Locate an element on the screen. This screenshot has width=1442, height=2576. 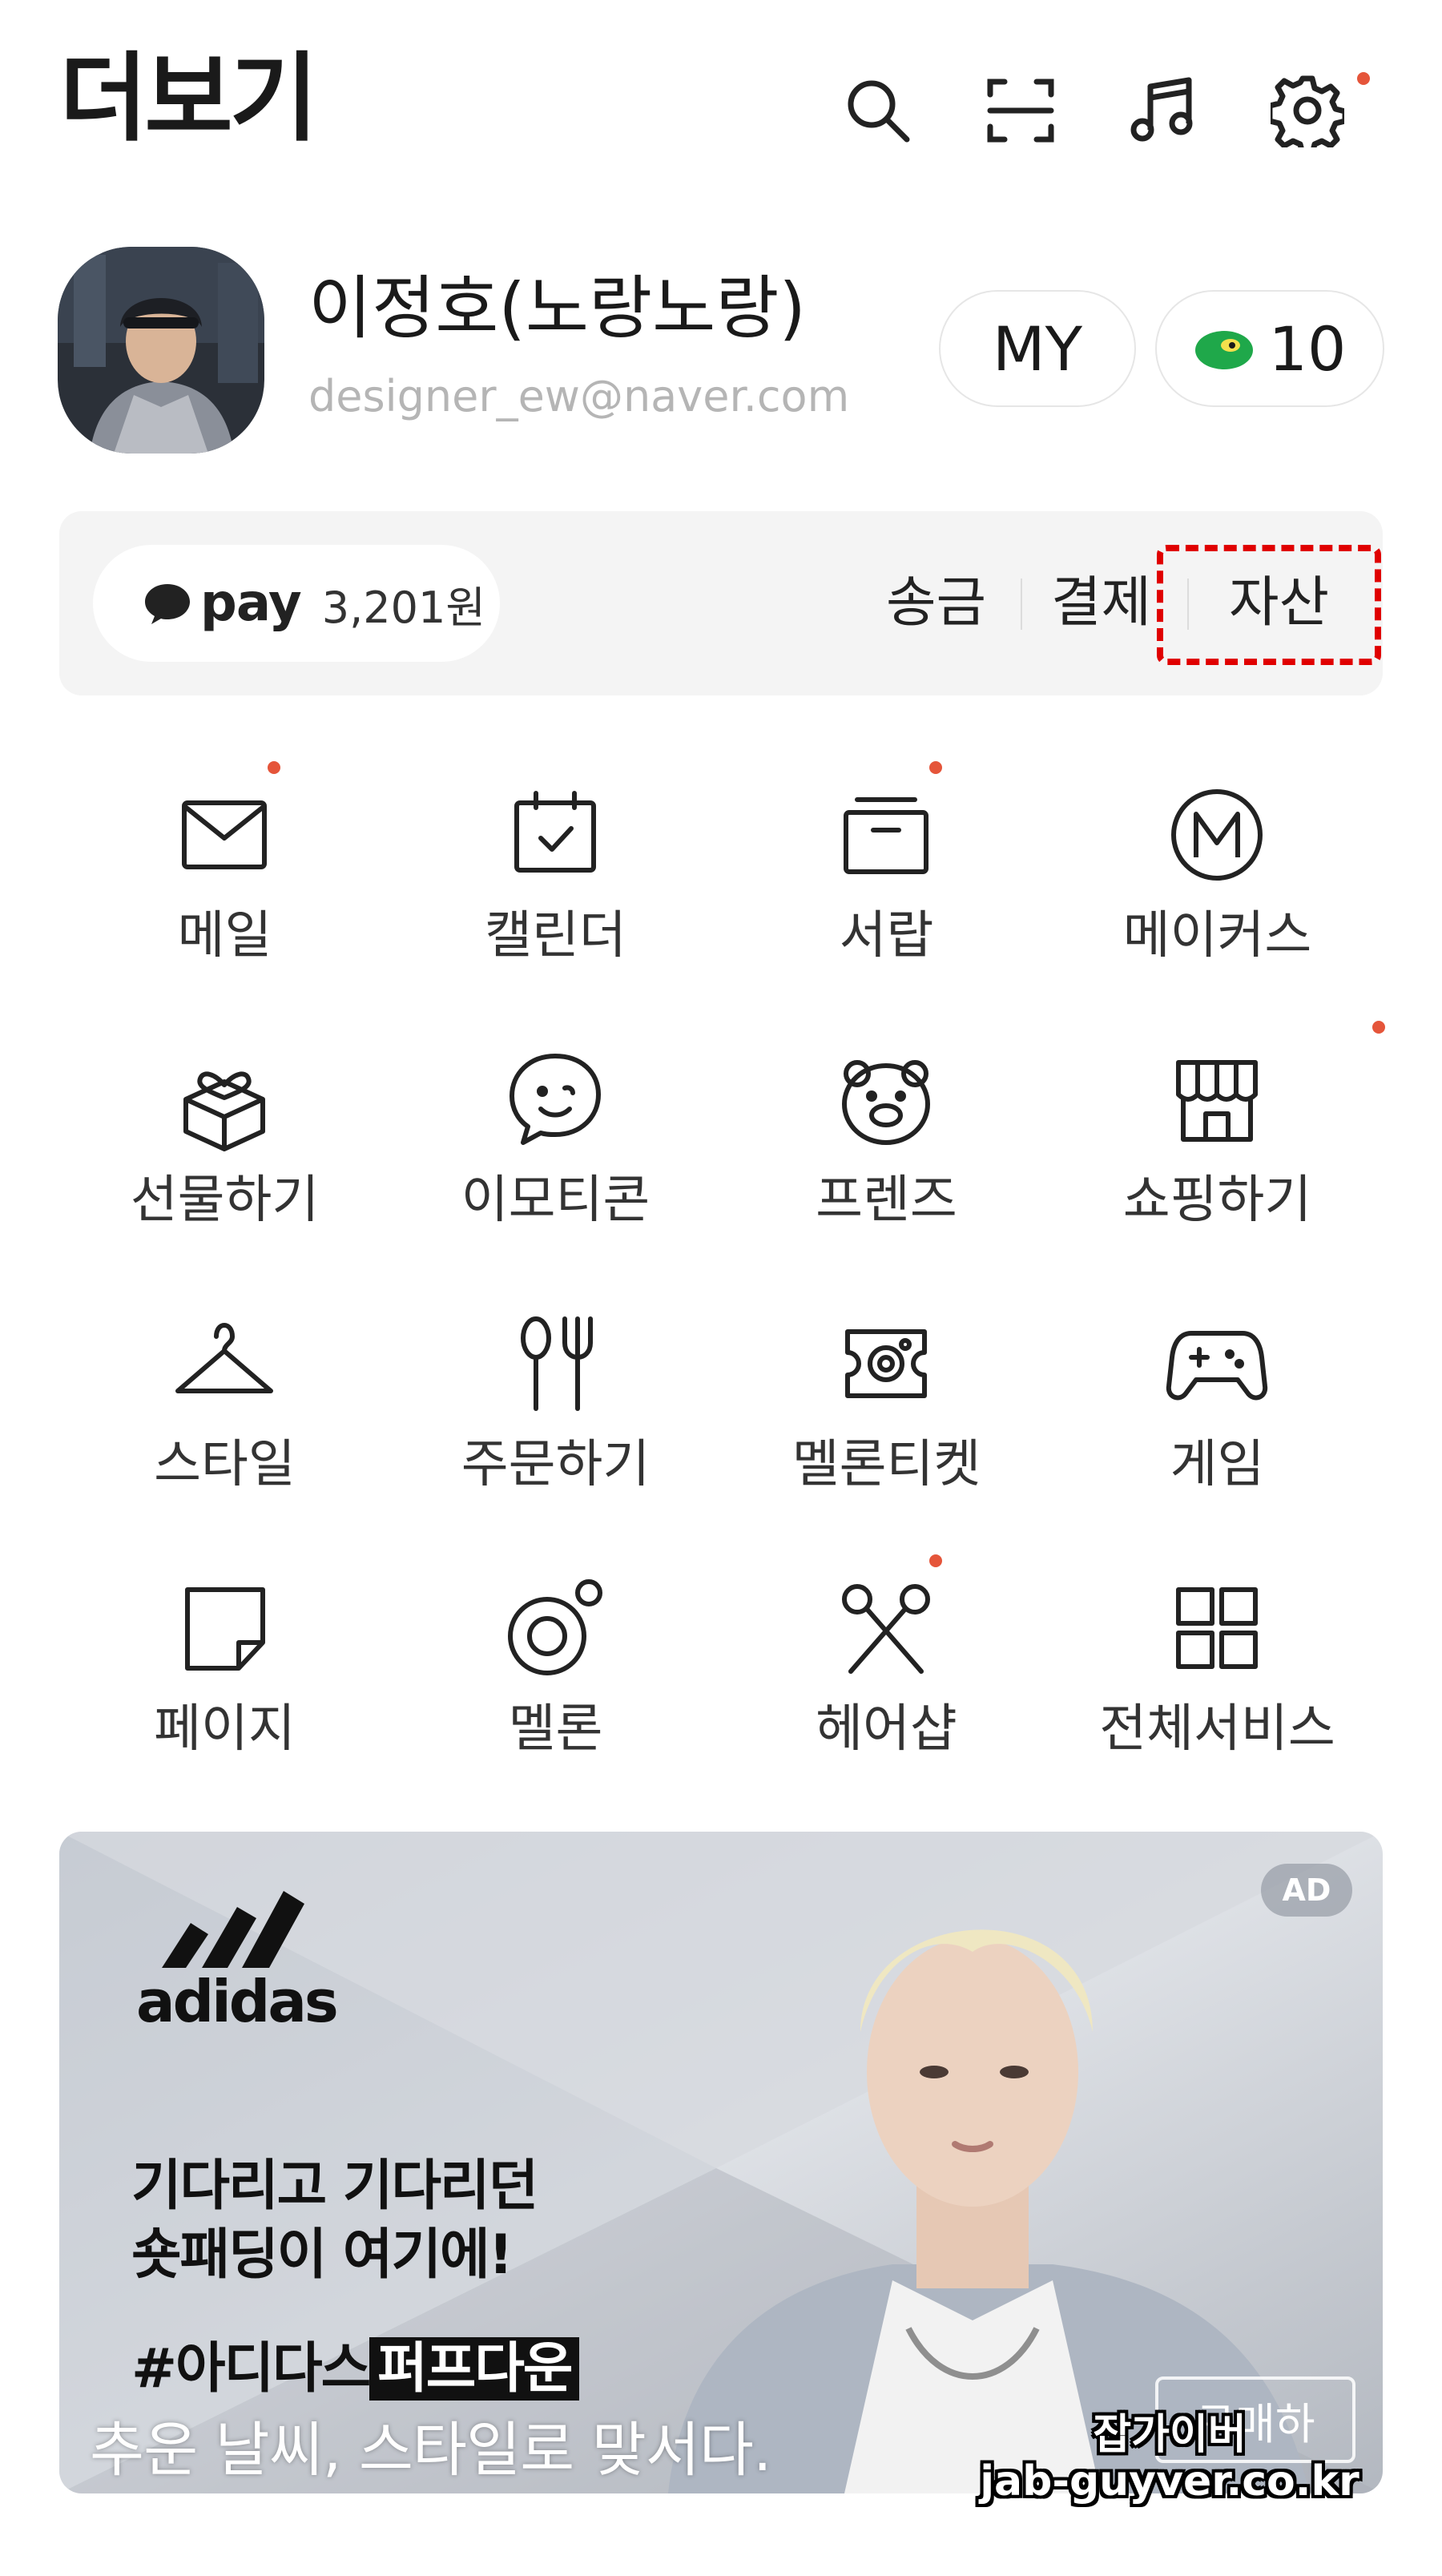
profile-name: 이정호(노랑노랑) is located at coordinates (557, 308).